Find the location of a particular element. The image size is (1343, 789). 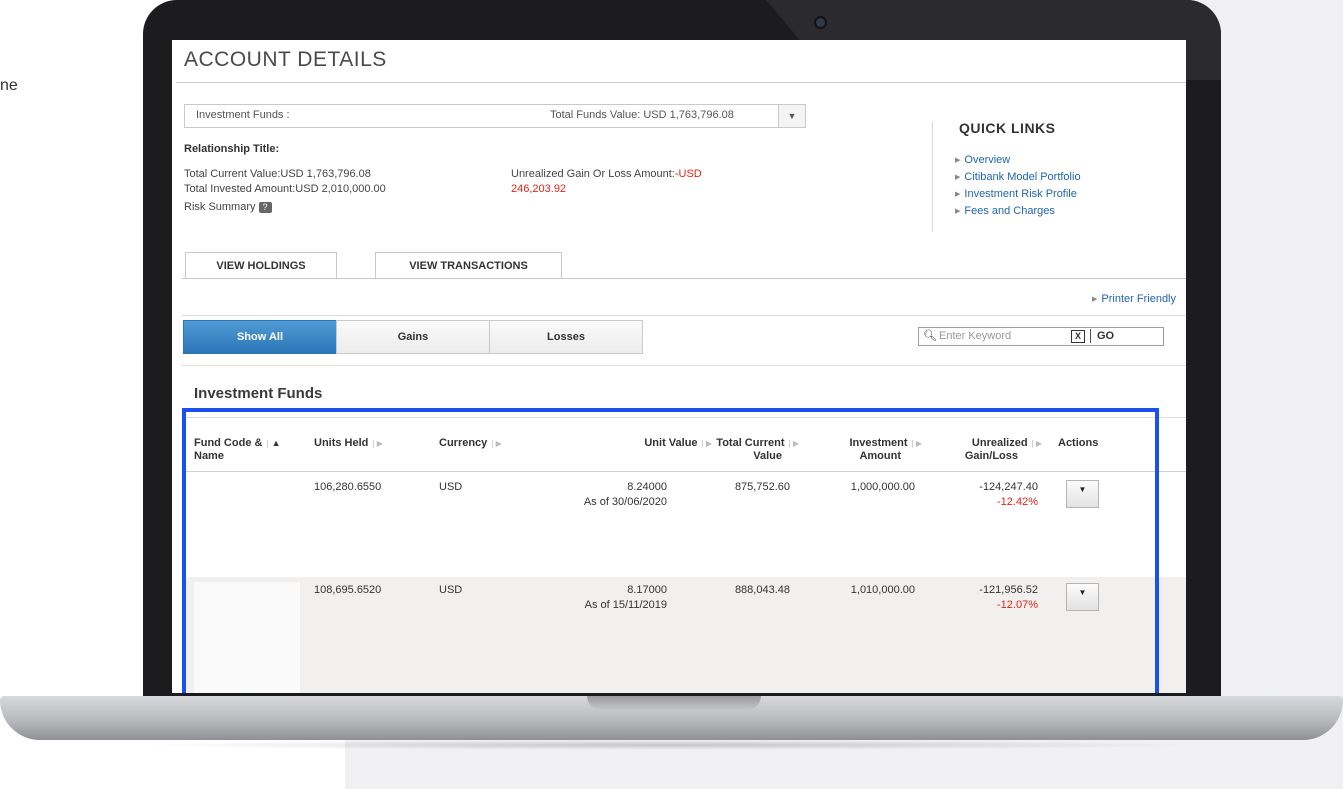

gain-loss-amount: -121,956.52 is located at coordinates (1008, 590).